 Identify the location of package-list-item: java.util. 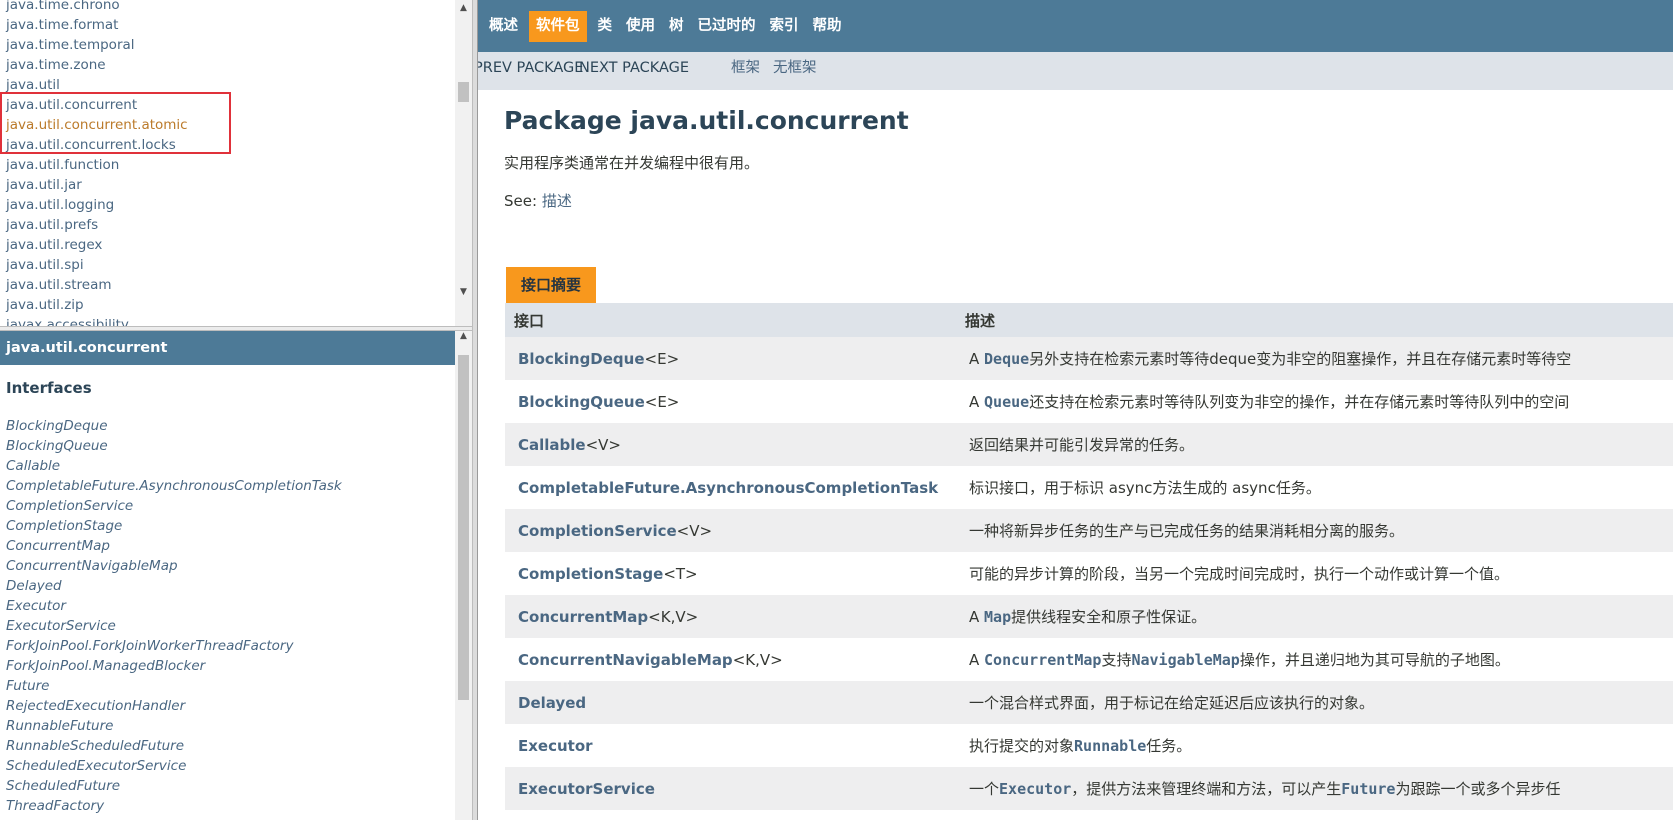
(97, 85).